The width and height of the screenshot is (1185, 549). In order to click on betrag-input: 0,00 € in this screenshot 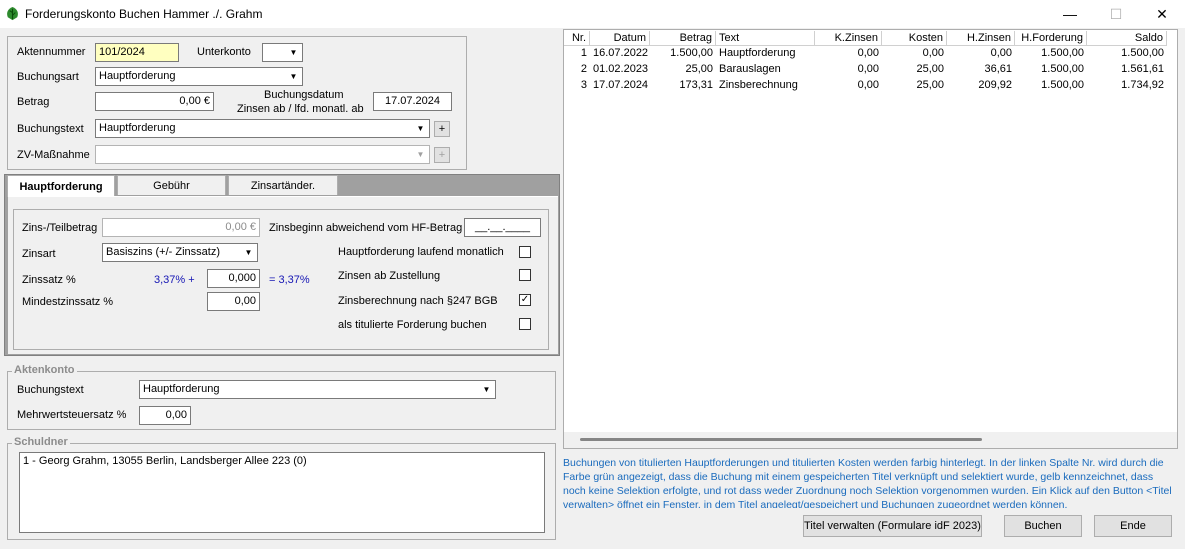, I will do `click(154, 101)`.